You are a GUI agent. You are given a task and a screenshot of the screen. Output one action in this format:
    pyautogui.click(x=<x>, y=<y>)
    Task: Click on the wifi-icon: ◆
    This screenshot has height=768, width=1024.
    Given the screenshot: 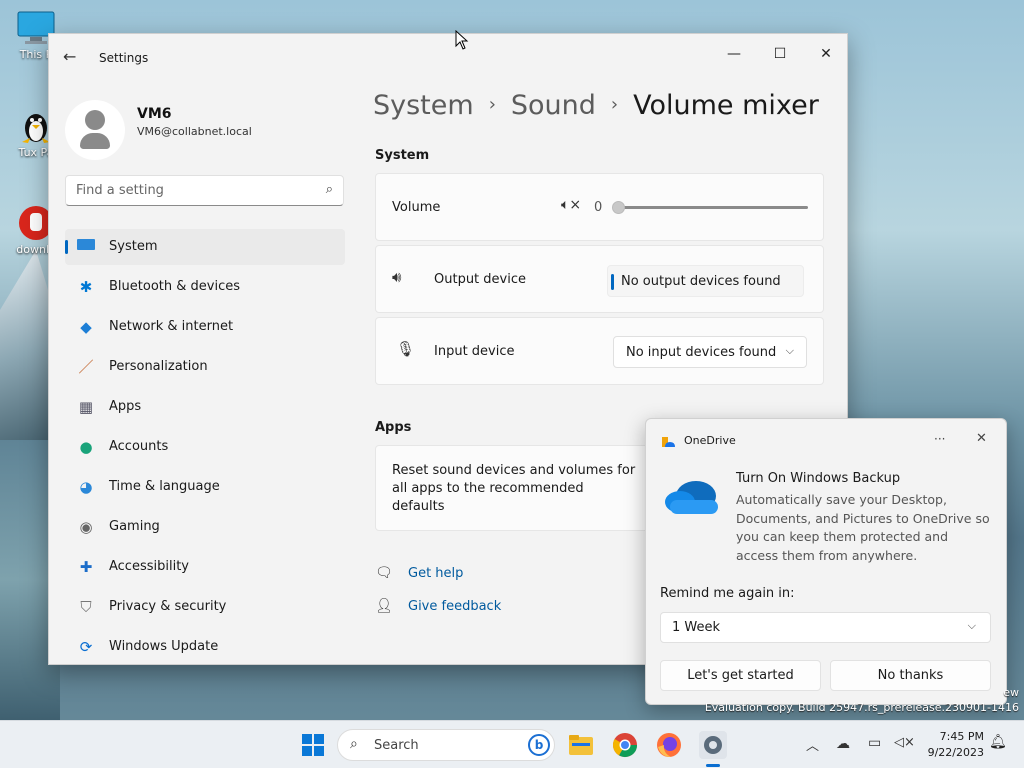 What is the action you would take?
    pyautogui.click(x=86, y=327)
    